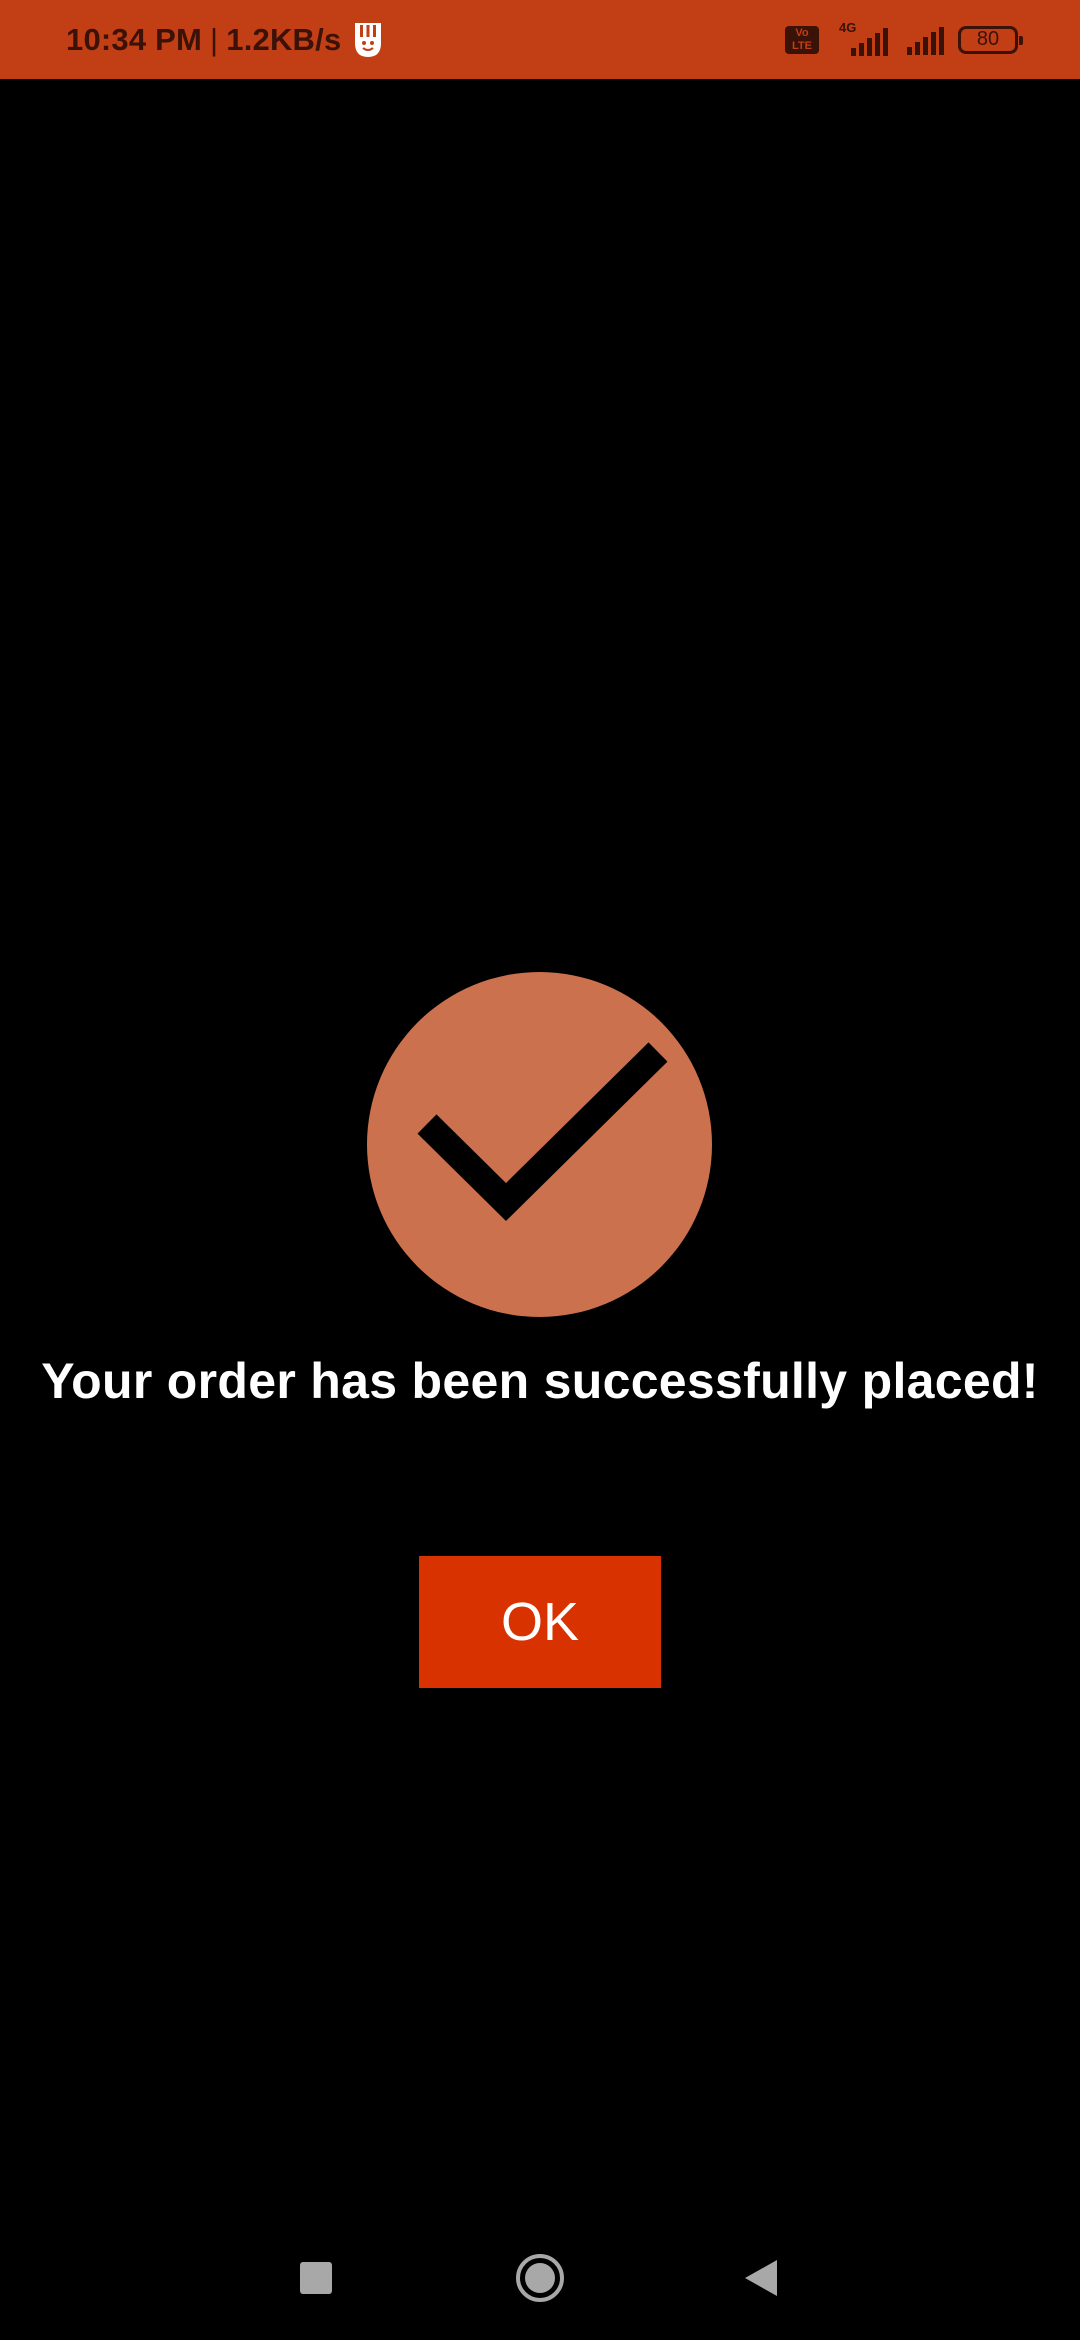 The width and height of the screenshot is (1080, 2340). What do you see at coordinates (134, 39) in the screenshot?
I see `status-time: 10:34 PM` at bounding box center [134, 39].